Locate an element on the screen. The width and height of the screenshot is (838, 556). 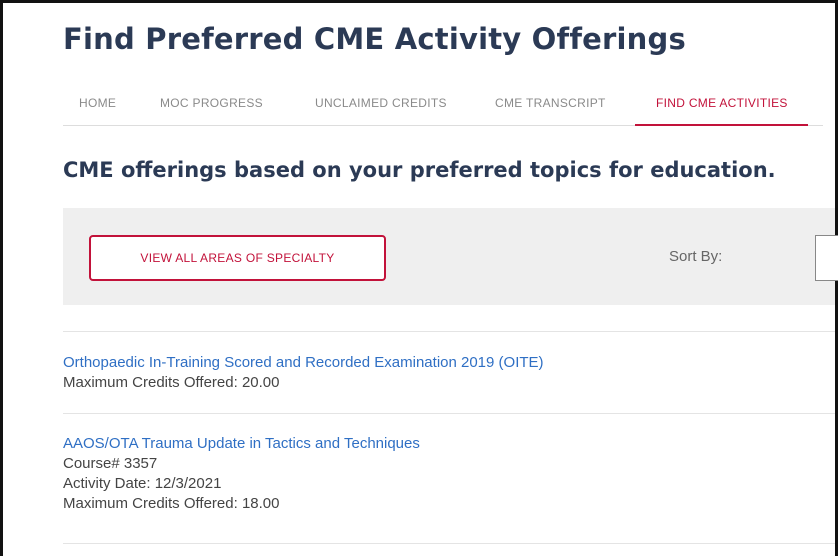
activity-date: Activity Date: 12/3/2021 is located at coordinates (142, 483).